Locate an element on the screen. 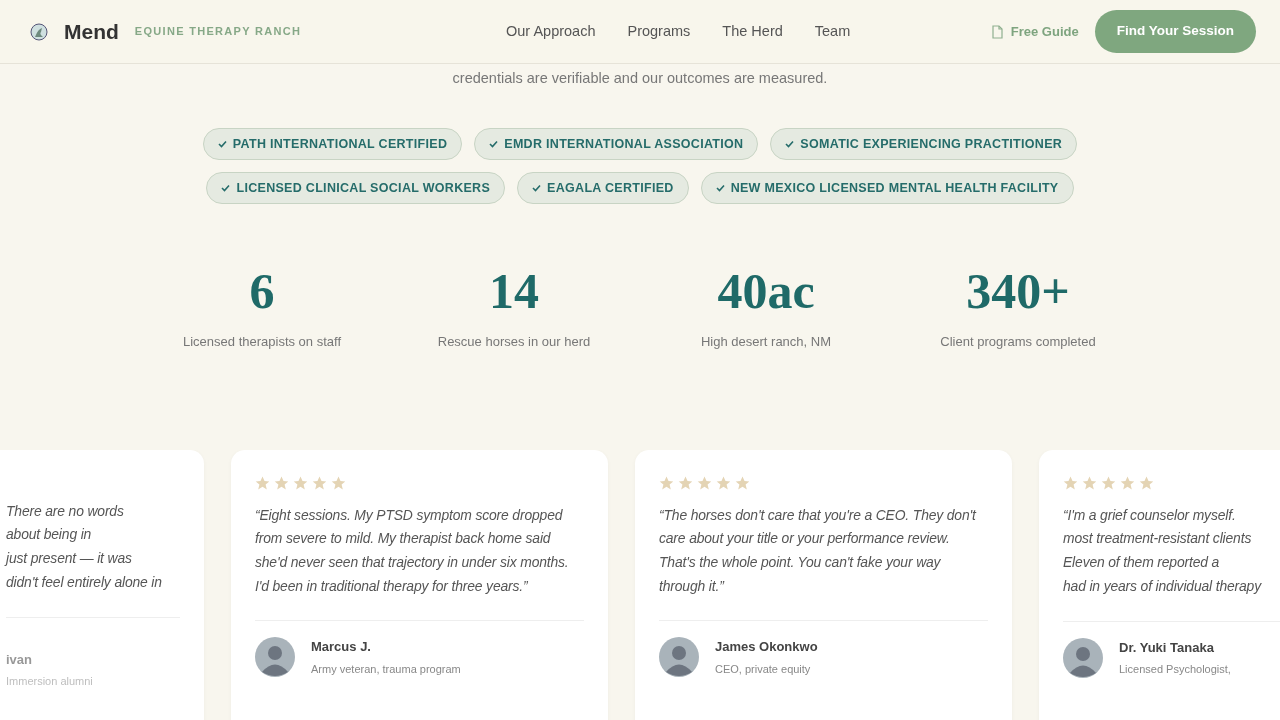  nav-link: Programs is located at coordinates (659, 31).